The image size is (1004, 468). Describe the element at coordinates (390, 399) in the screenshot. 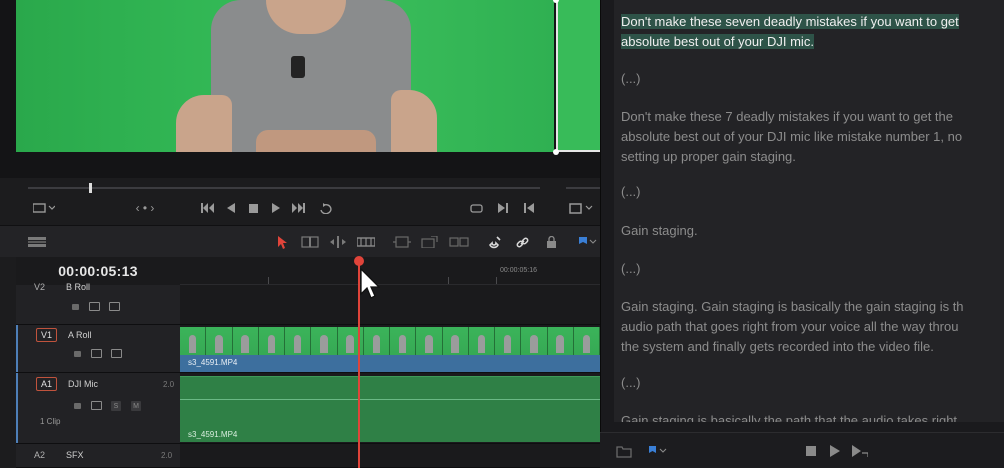

I see `audio-waveform` at that location.